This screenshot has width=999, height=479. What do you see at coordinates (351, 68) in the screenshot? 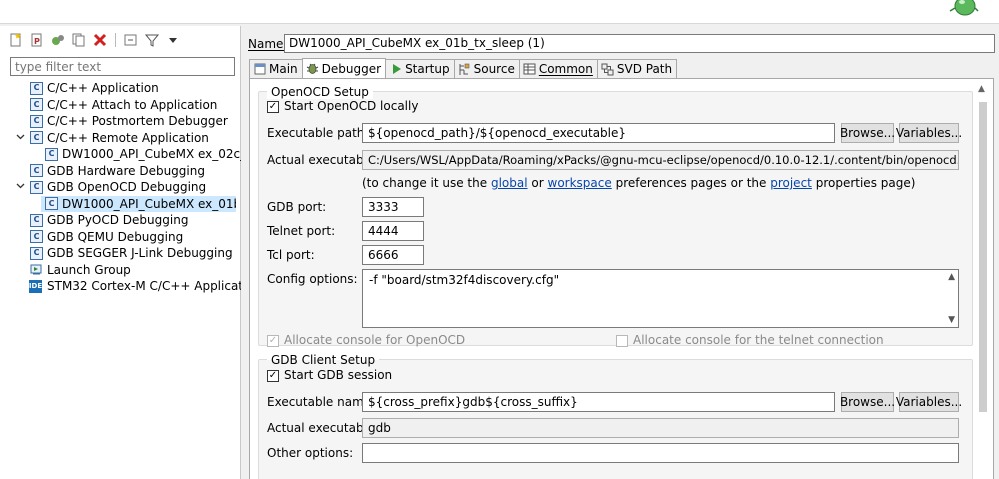
I see `tab-label: Debugger` at bounding box center [351, 68].